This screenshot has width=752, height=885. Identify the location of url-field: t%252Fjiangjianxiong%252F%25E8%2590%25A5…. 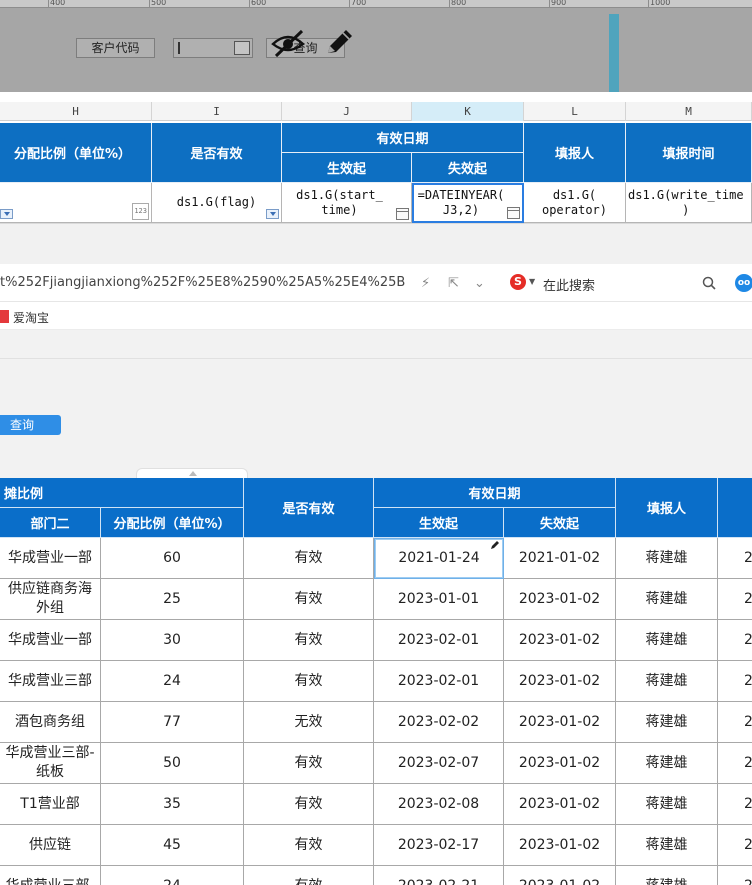
(202, 282).